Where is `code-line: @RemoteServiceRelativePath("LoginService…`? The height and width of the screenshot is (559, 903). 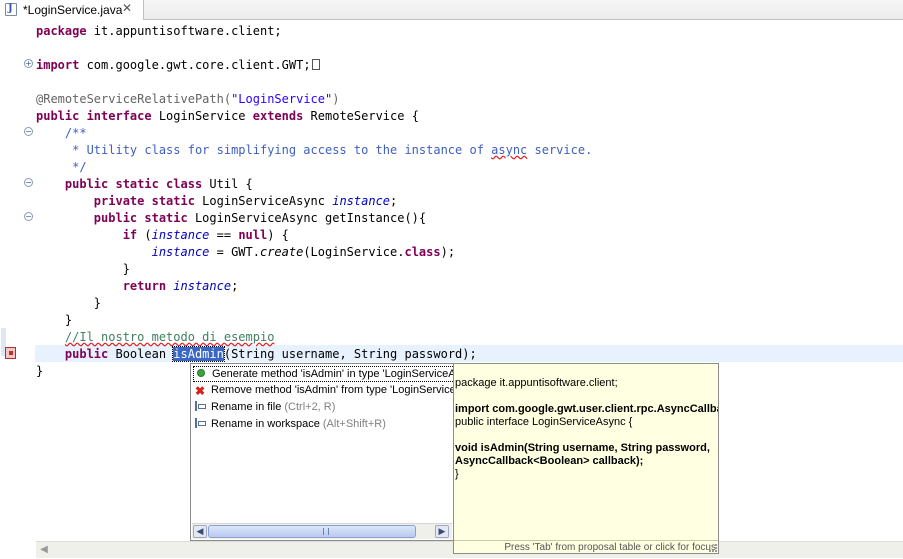
code-line: @RemoteServiceRelativePath("LoginService… is located at coordinates (187, 99).